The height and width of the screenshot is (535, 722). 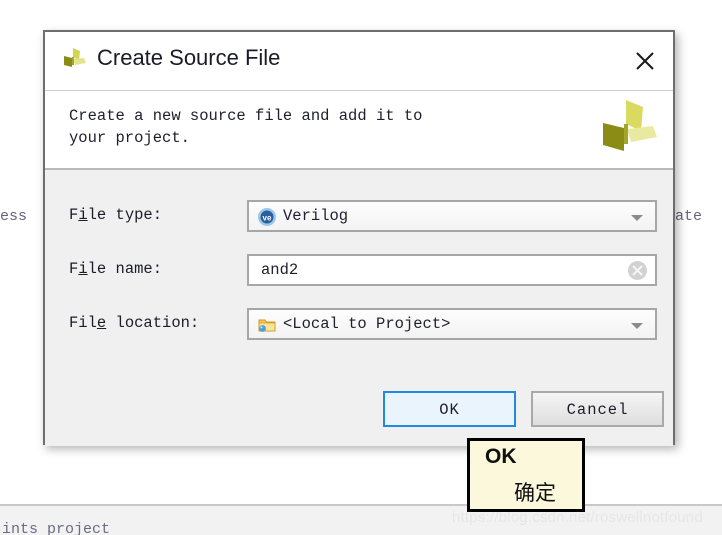 I want to click on file-type-label: File type:, so click(x=116, y=215).